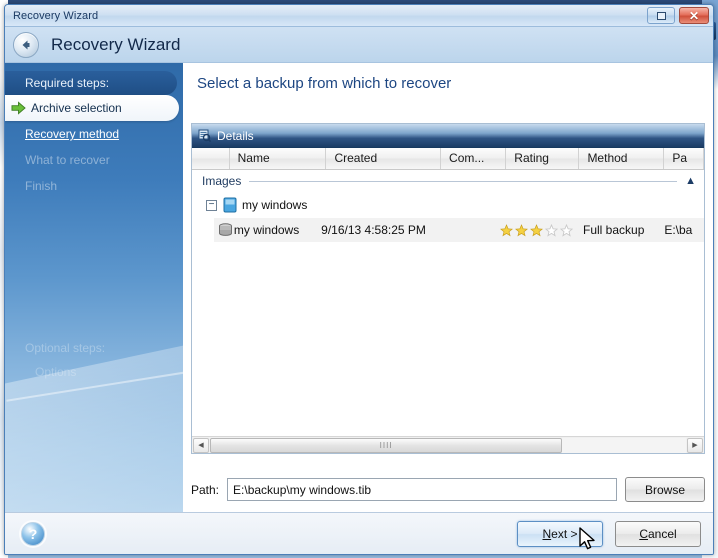 This screenshot has height=558, width=718. I want to click on grid-column-headers: Name Created Com... Rating Method Pa, so click(448, 159).